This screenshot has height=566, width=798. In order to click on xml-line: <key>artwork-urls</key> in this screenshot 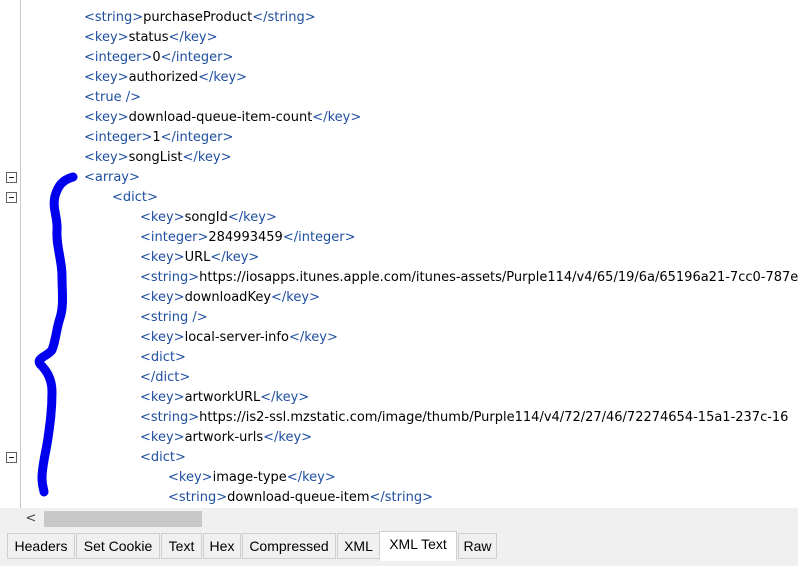, I will do `click(226, 438)`.